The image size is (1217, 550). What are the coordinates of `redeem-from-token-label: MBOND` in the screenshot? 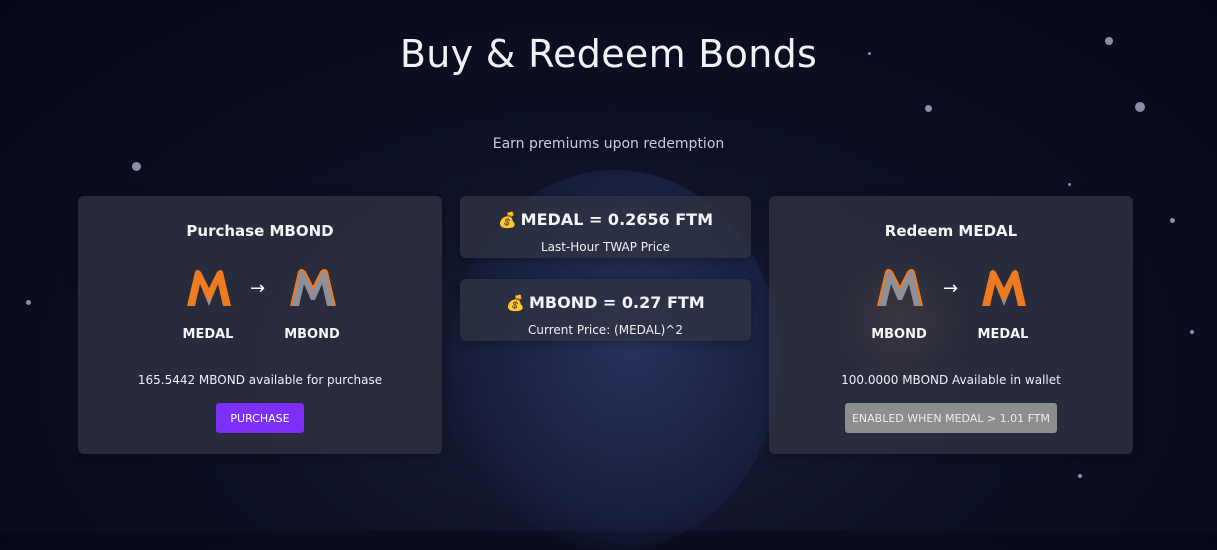 It's located at (899, 334).